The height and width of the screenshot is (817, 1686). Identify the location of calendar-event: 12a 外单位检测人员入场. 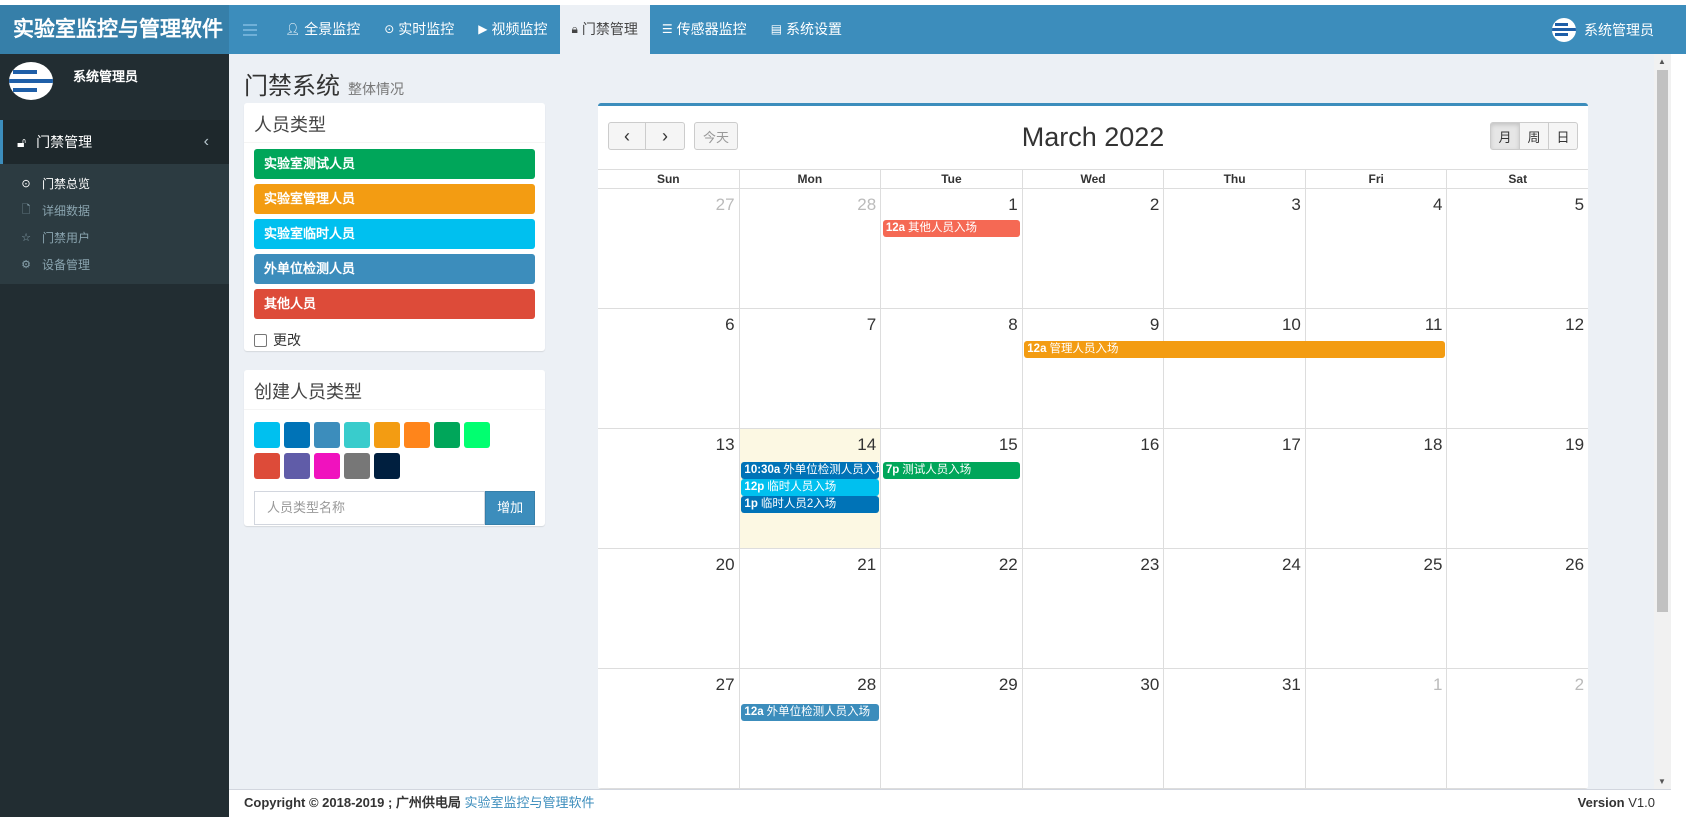
(810, 712).